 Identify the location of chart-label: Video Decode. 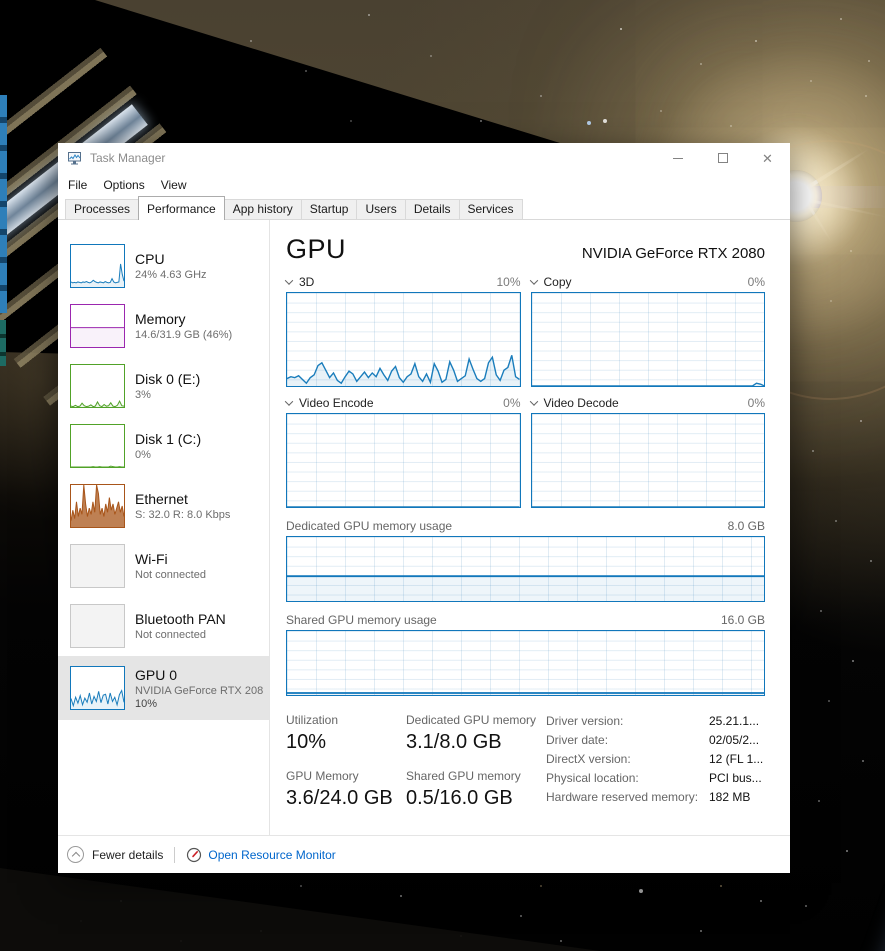
(581, 402).